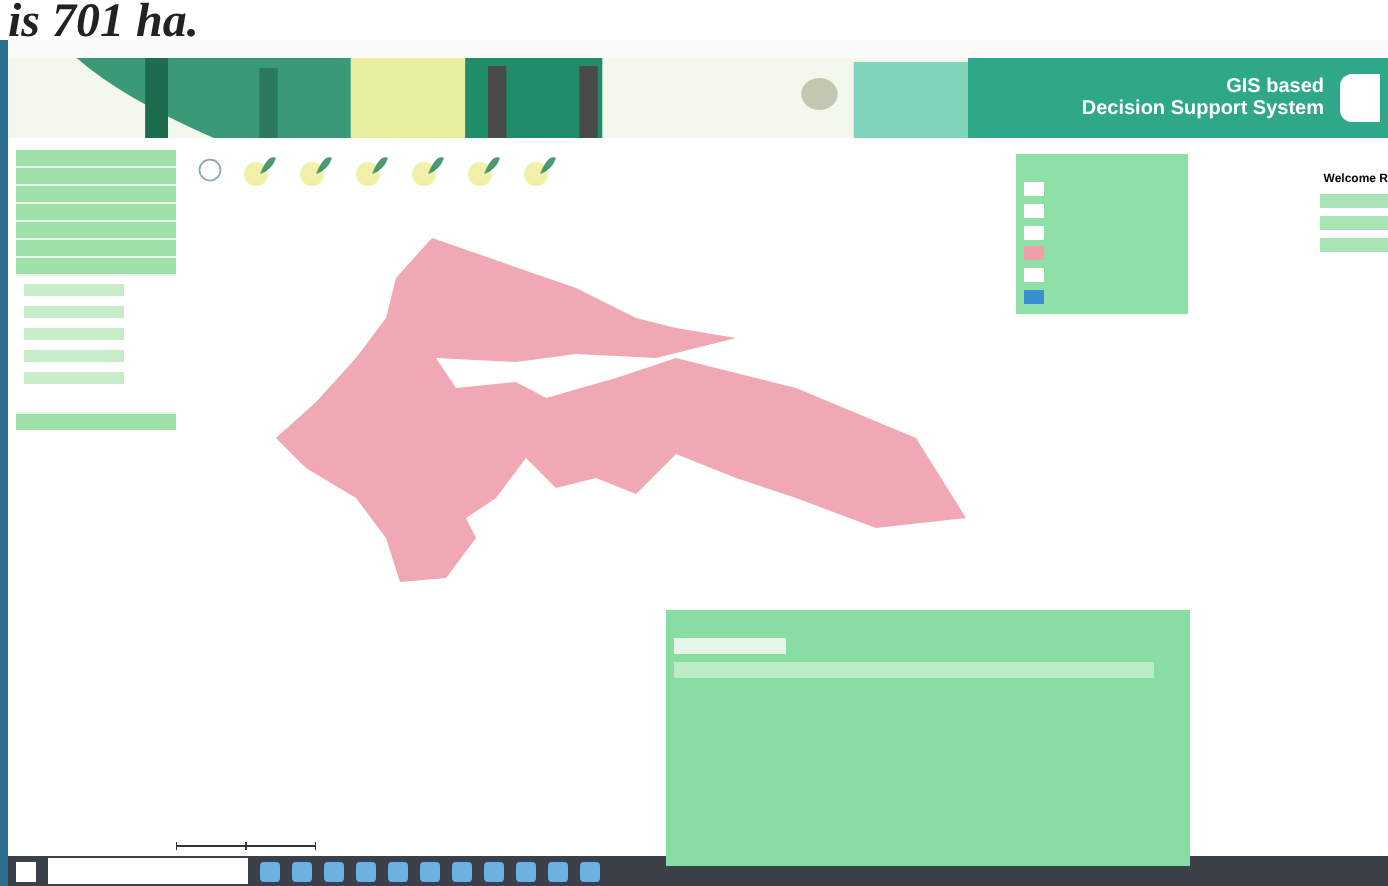 Image resolution: width=1388 pixels, height=886 pixels. Describe the element at coordinates (1360, 98) in the screenshot. I see `logo-icon` at that location.